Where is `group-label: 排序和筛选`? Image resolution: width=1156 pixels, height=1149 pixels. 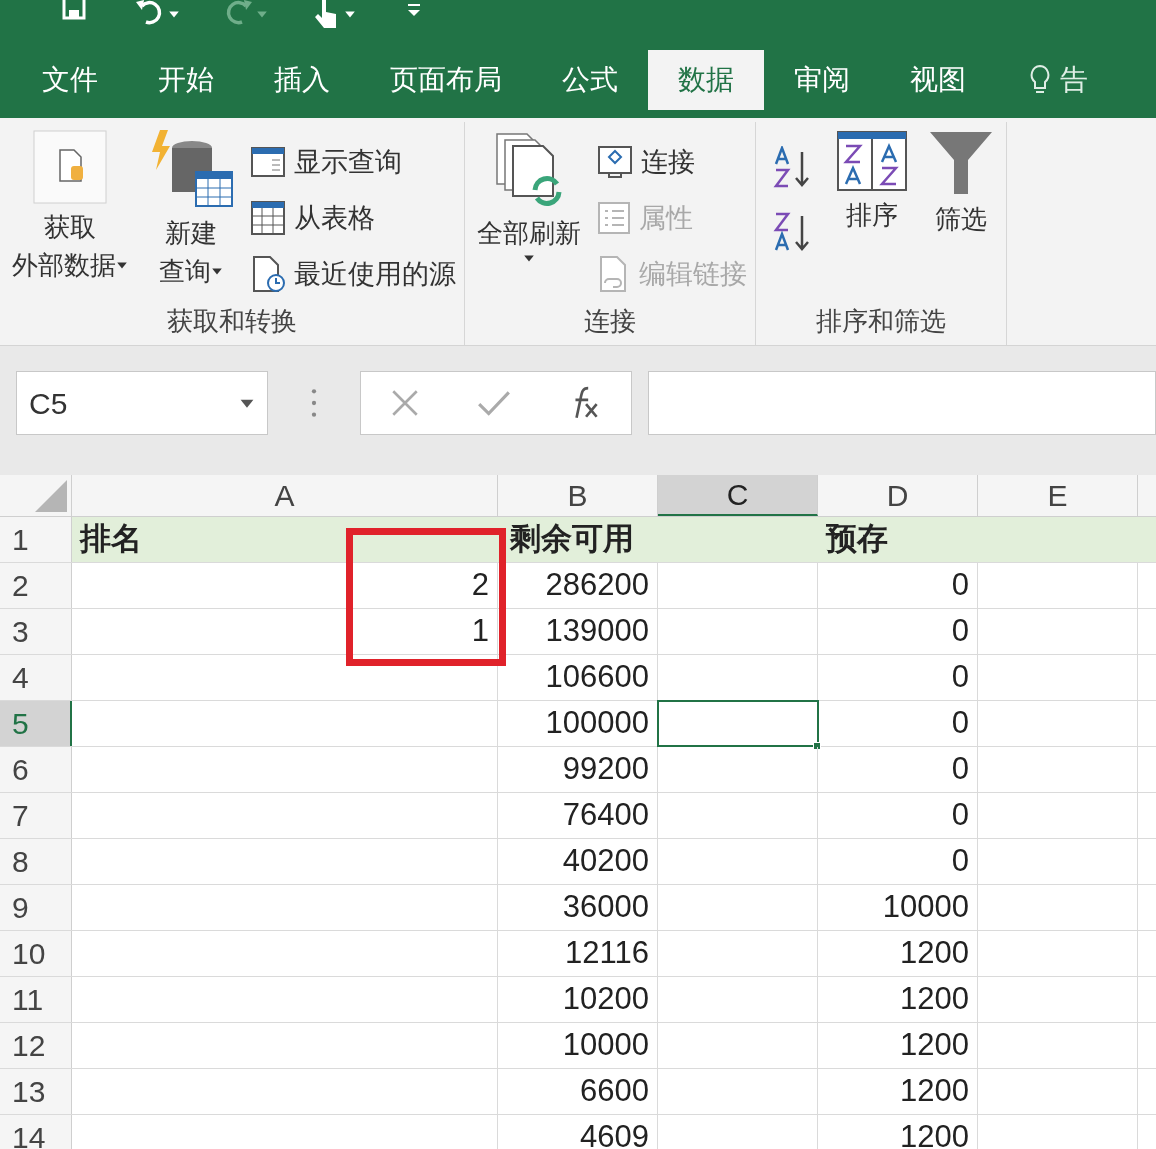
group-label: 排序和筛选 is located at coordinates (881, 321).